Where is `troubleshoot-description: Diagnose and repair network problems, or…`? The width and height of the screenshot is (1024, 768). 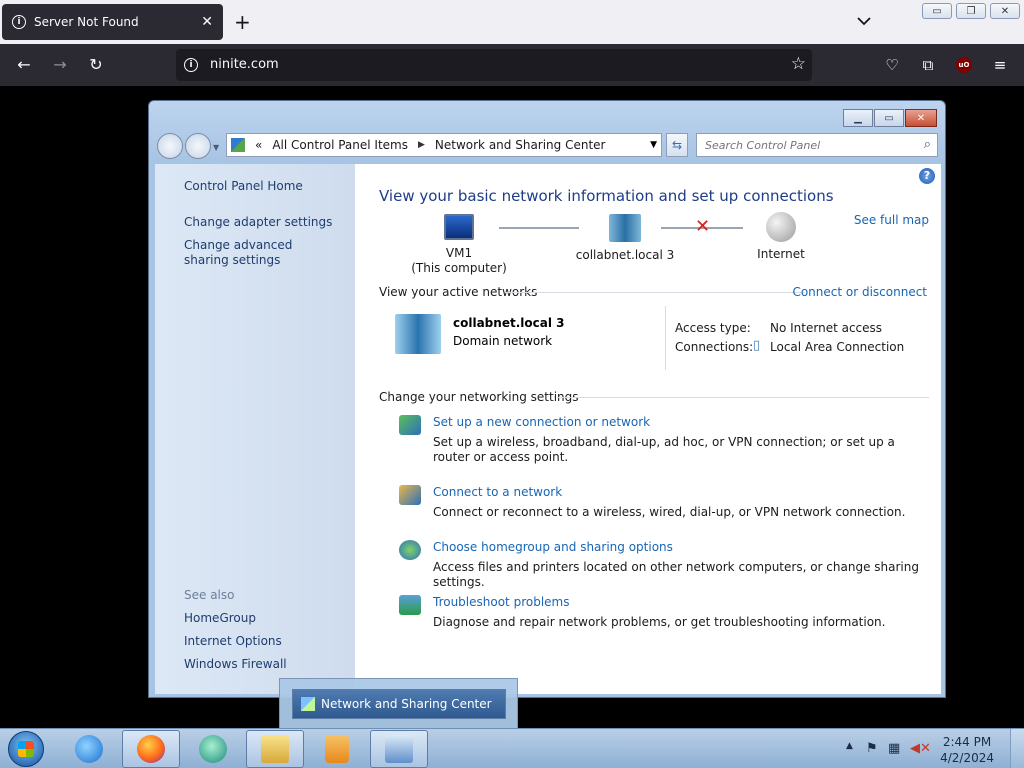
troubleshoot-description: Diagnose and repair network problems, or… is located at coordinates (659, 622).